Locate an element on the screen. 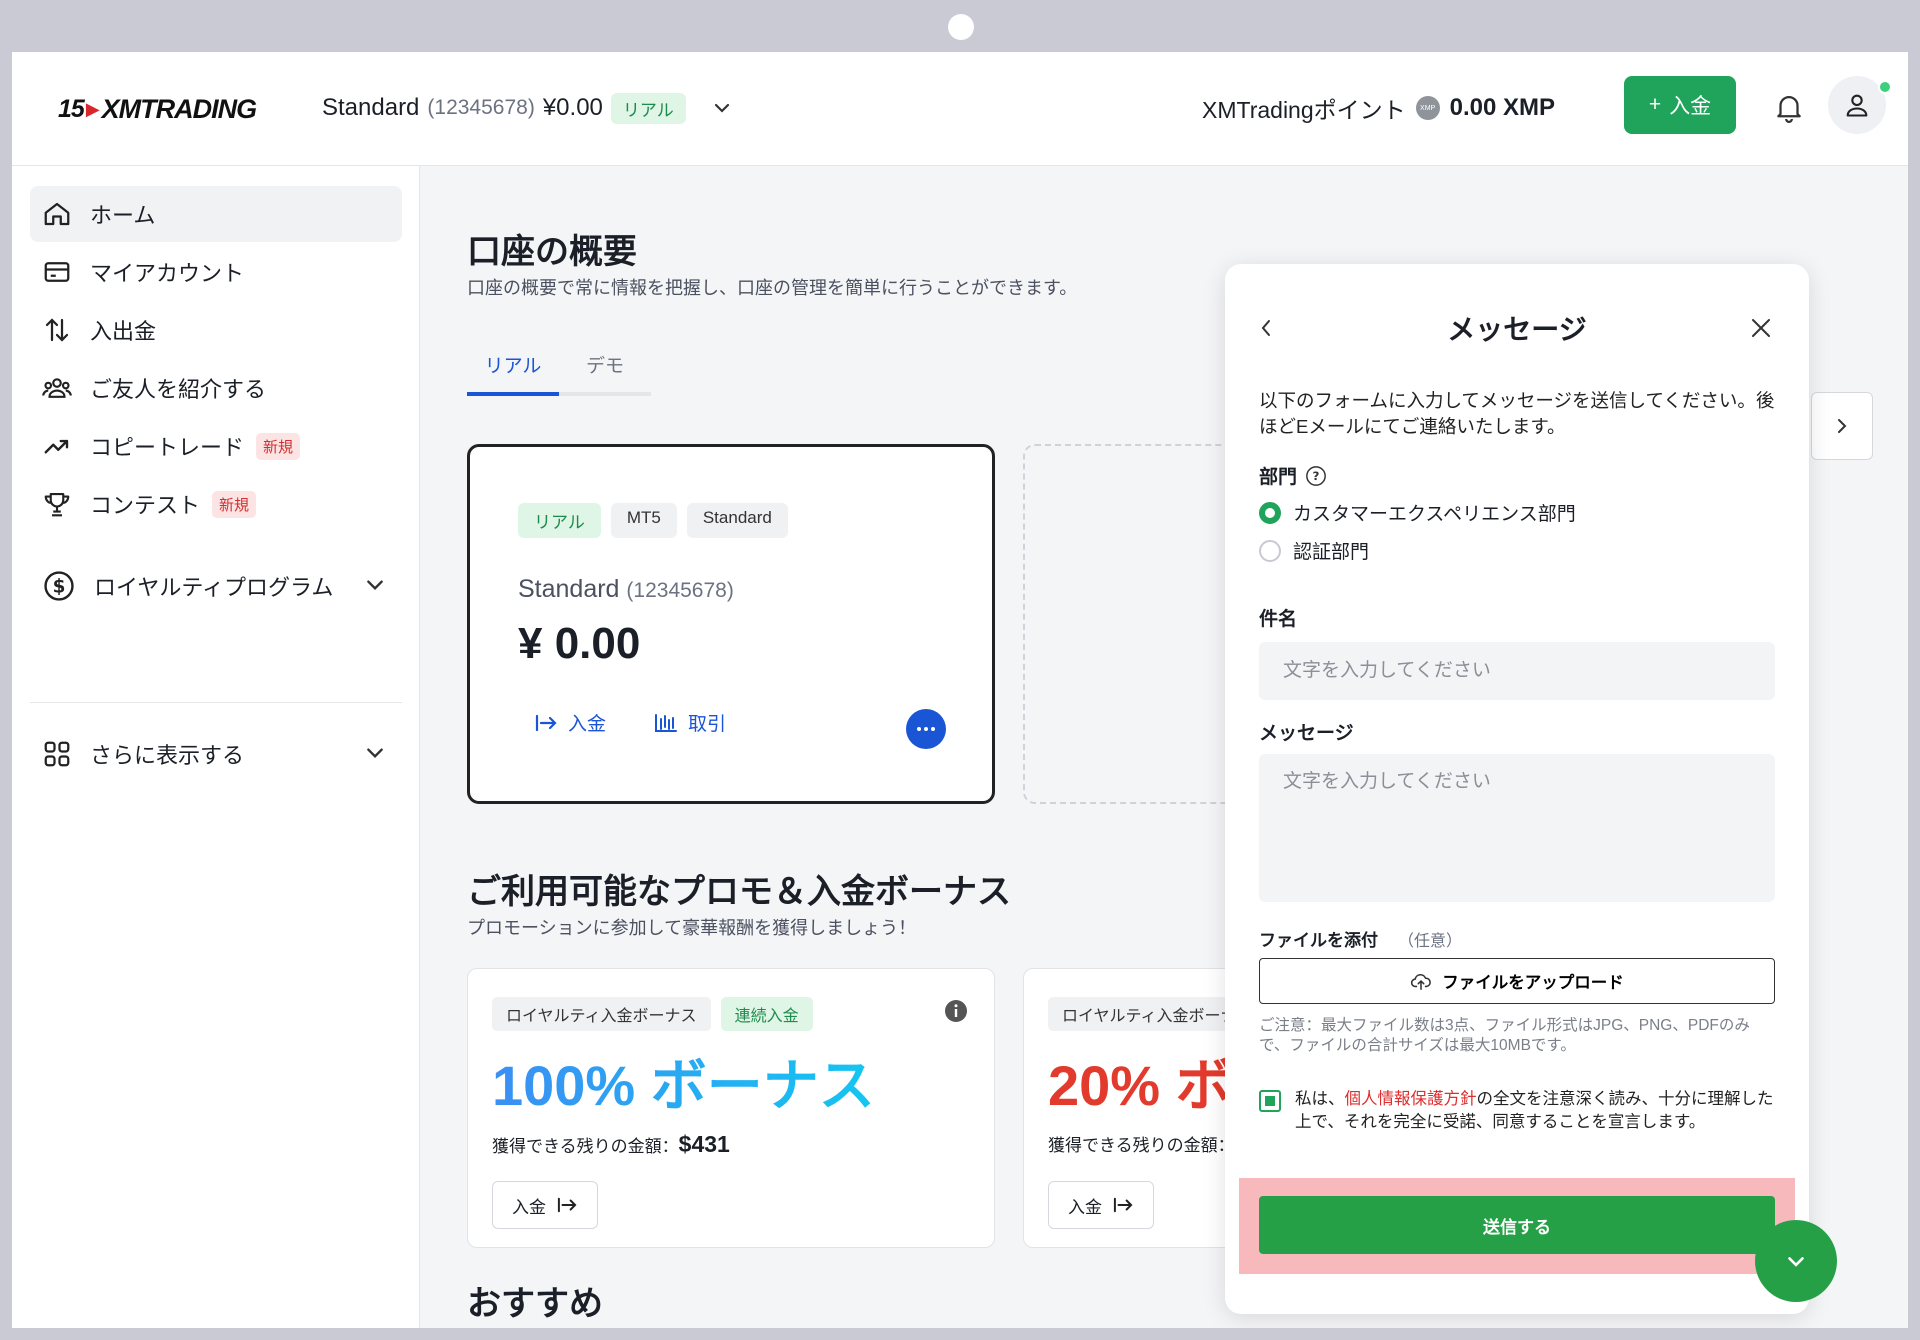 This screenshot has width=1920, height=1340. sidebar-item-home: ホーム is located at coordinates (216, 214).